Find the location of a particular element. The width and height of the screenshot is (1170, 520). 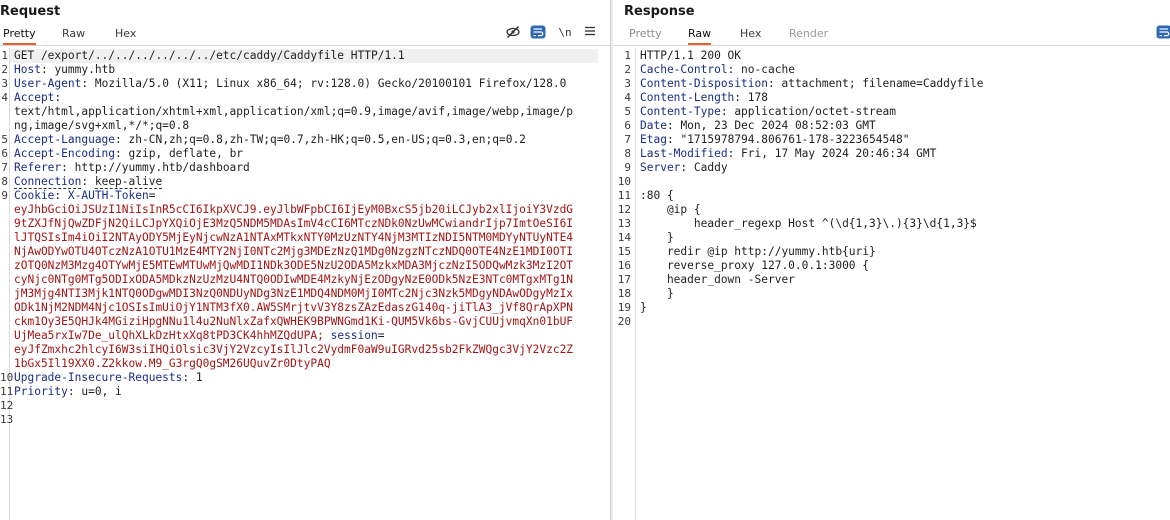

code-line: :80 { is located at coordinates (657, 196).